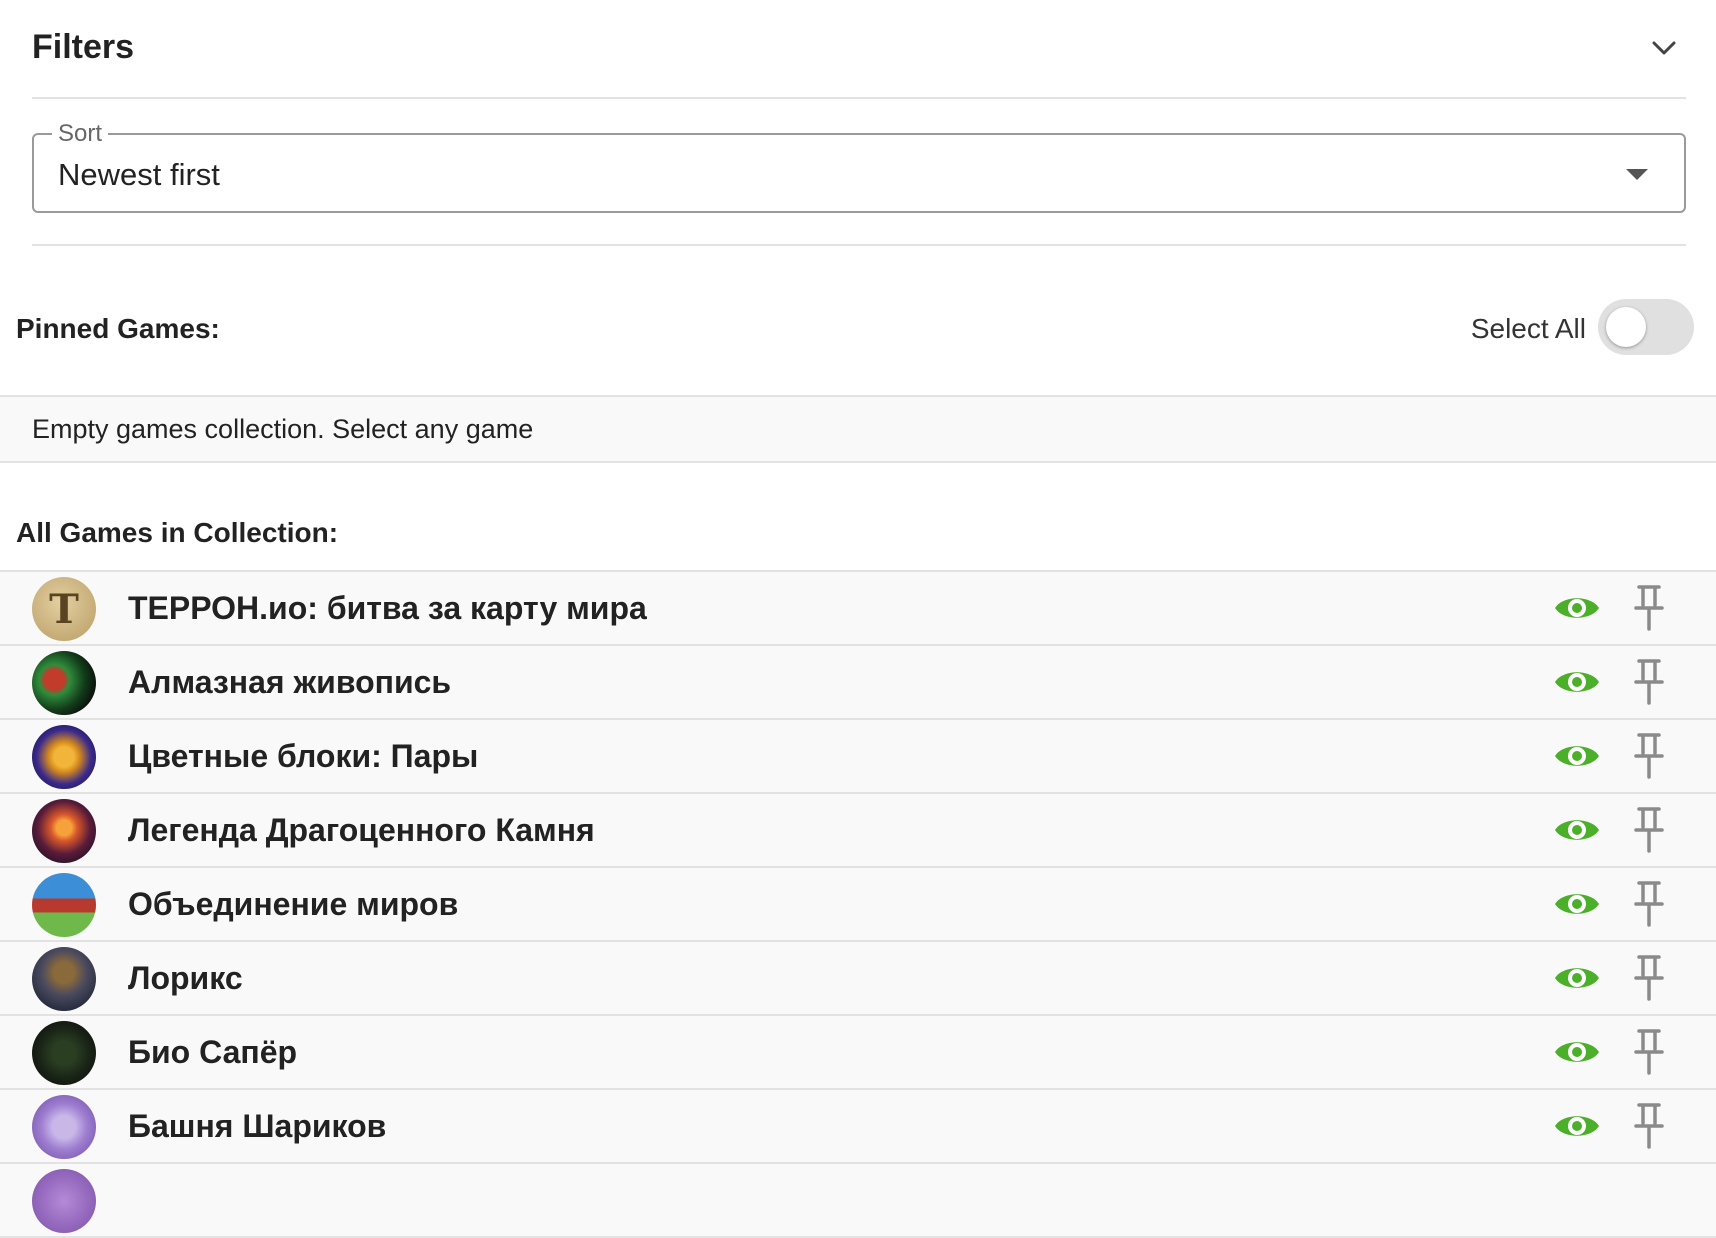 Image resolution: width=1716 pixels, height=1238 pixels. Describe the element at coordinates (64, 683) in the screenshot. I see `diamond-painting-game-icon` at that location.